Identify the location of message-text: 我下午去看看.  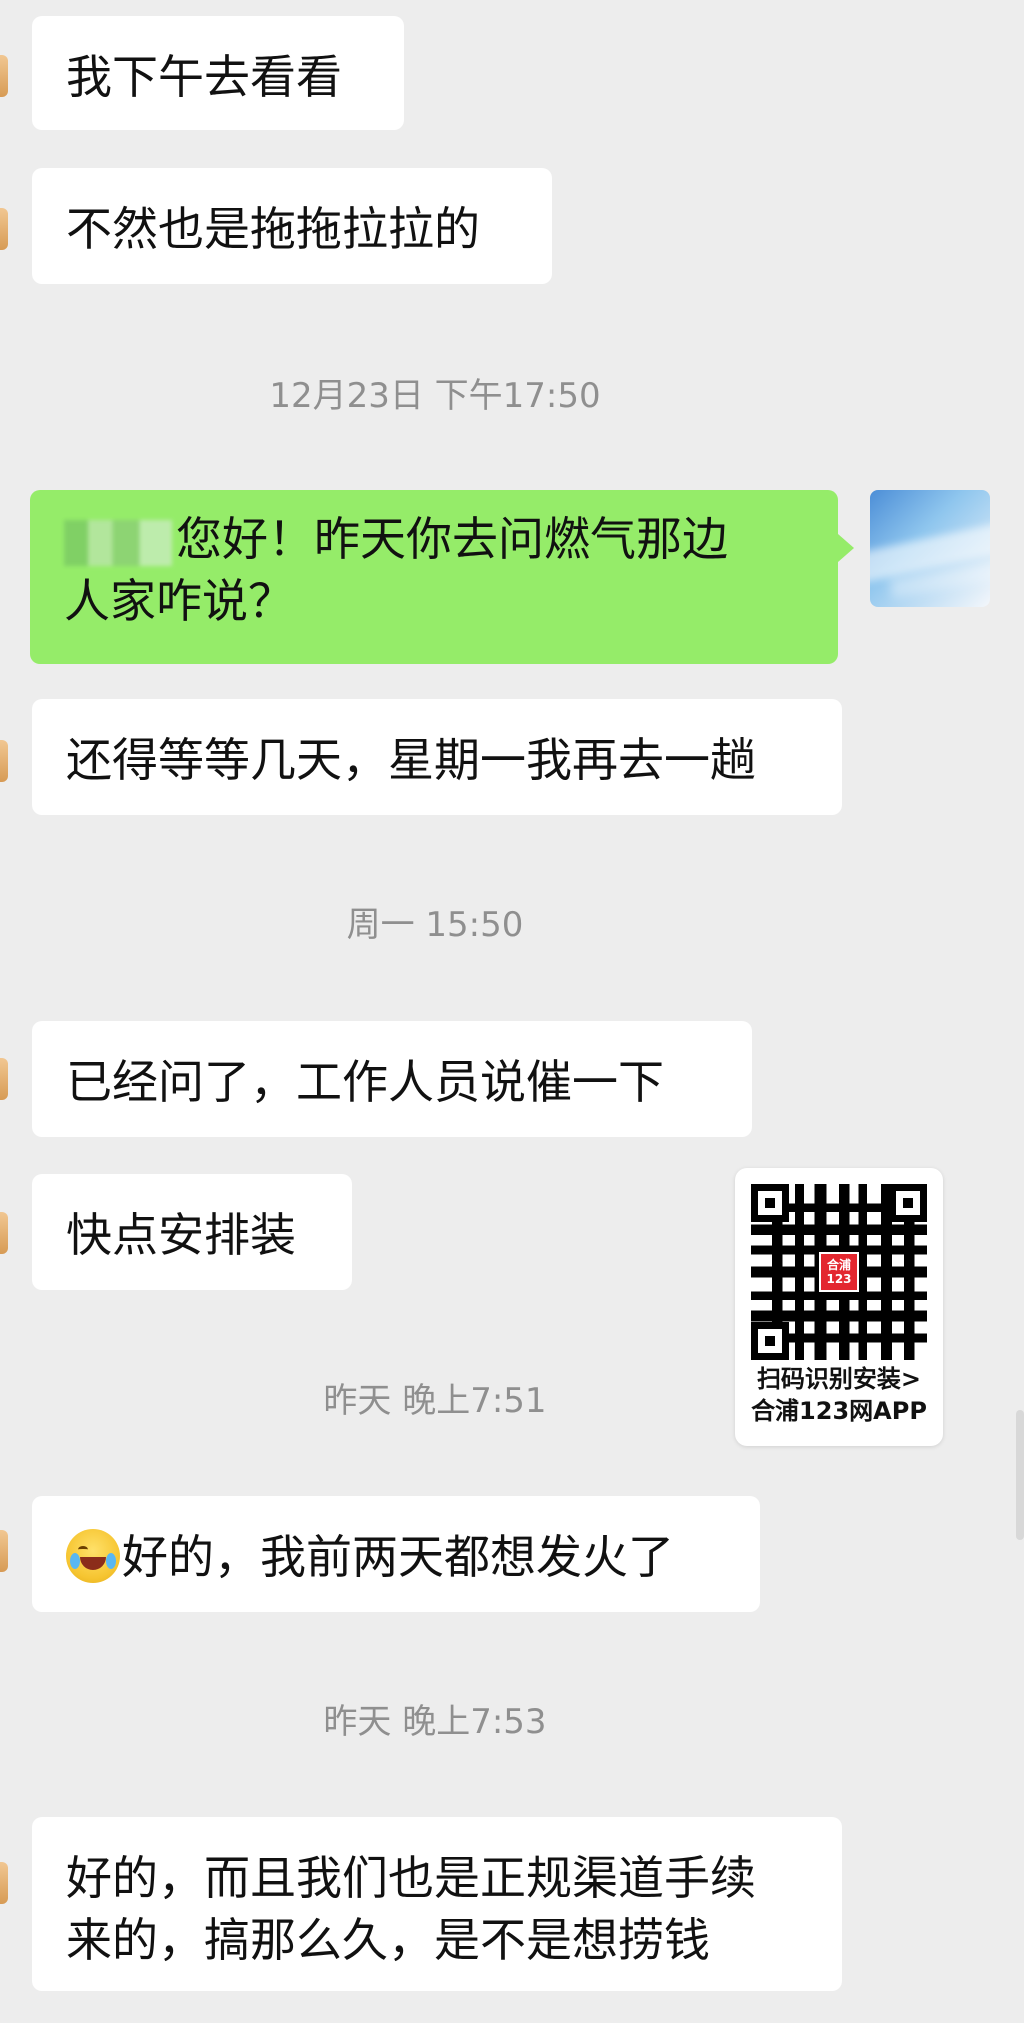
(204, 77).